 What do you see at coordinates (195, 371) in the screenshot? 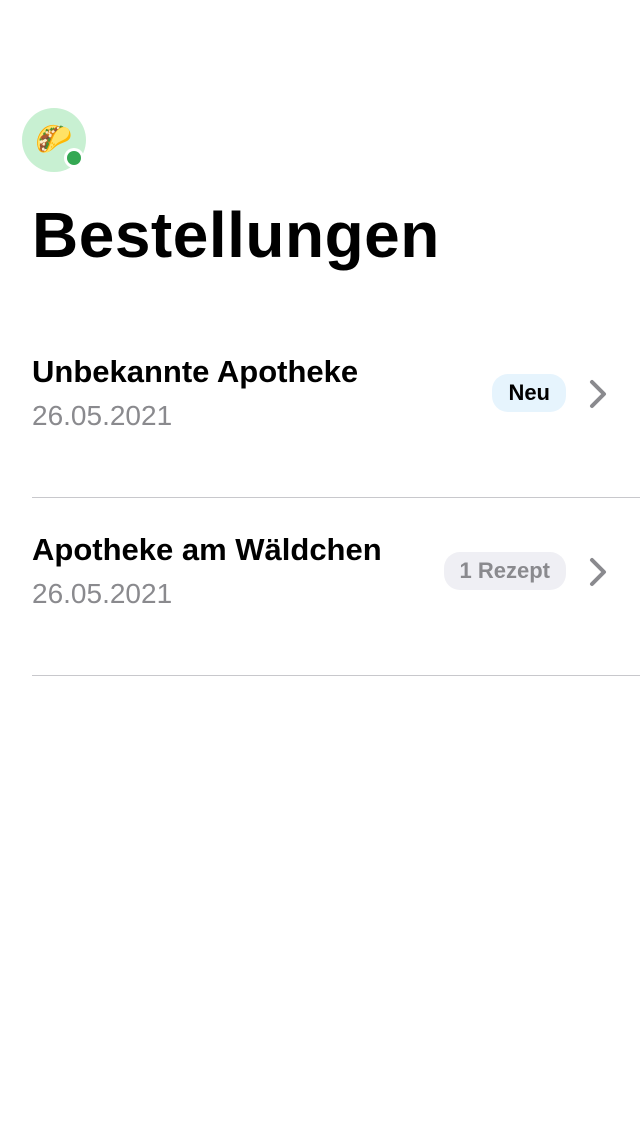
I see `order-pharmacy-name: Unbekannte Apotheke` at bounding box center [195, 371].